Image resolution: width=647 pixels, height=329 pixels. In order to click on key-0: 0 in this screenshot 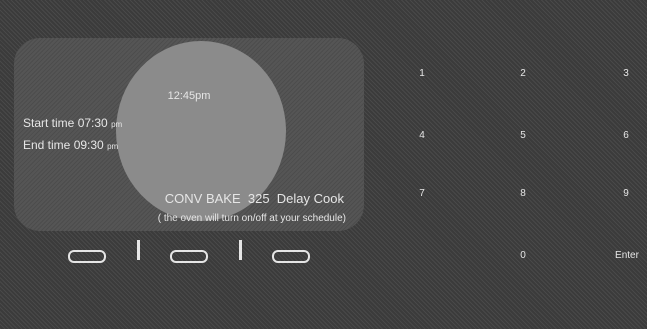, I will do `click(523, 255)`.